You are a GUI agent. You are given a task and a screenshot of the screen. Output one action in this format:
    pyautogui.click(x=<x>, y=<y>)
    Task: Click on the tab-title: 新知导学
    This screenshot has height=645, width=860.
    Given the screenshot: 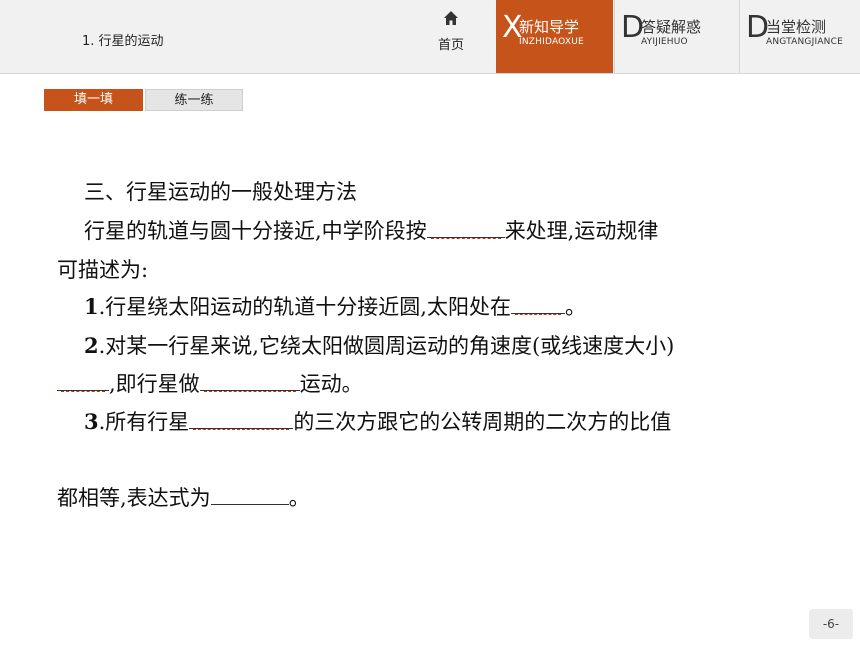 What is the action you would take?
    pyautogui.click(x=549, y=27)
    